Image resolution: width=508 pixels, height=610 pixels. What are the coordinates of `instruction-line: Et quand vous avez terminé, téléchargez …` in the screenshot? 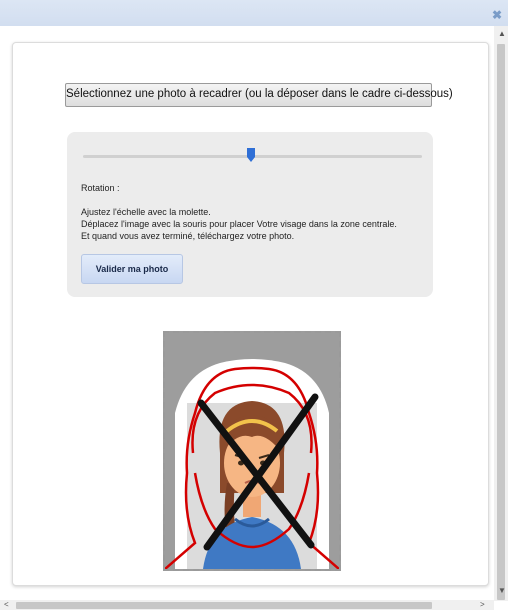 It's located at (188, 236).